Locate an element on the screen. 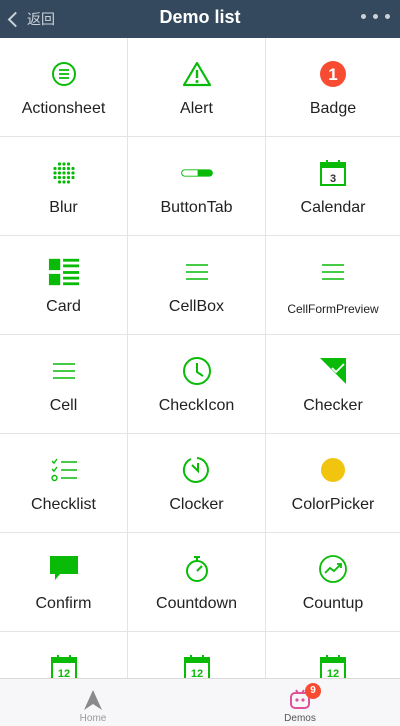 The width and height of the screenshot is (400, 726). demo-label: Alert is located at coordinates (196, 108).